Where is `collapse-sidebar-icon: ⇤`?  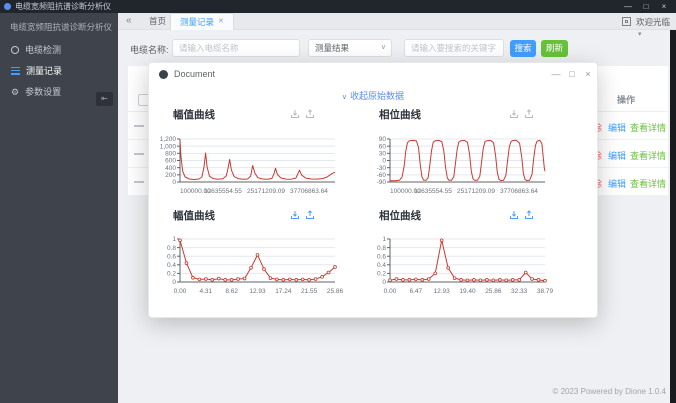 collapse-sidebar-icon: ⇤ is located at coordinates (104, 98).